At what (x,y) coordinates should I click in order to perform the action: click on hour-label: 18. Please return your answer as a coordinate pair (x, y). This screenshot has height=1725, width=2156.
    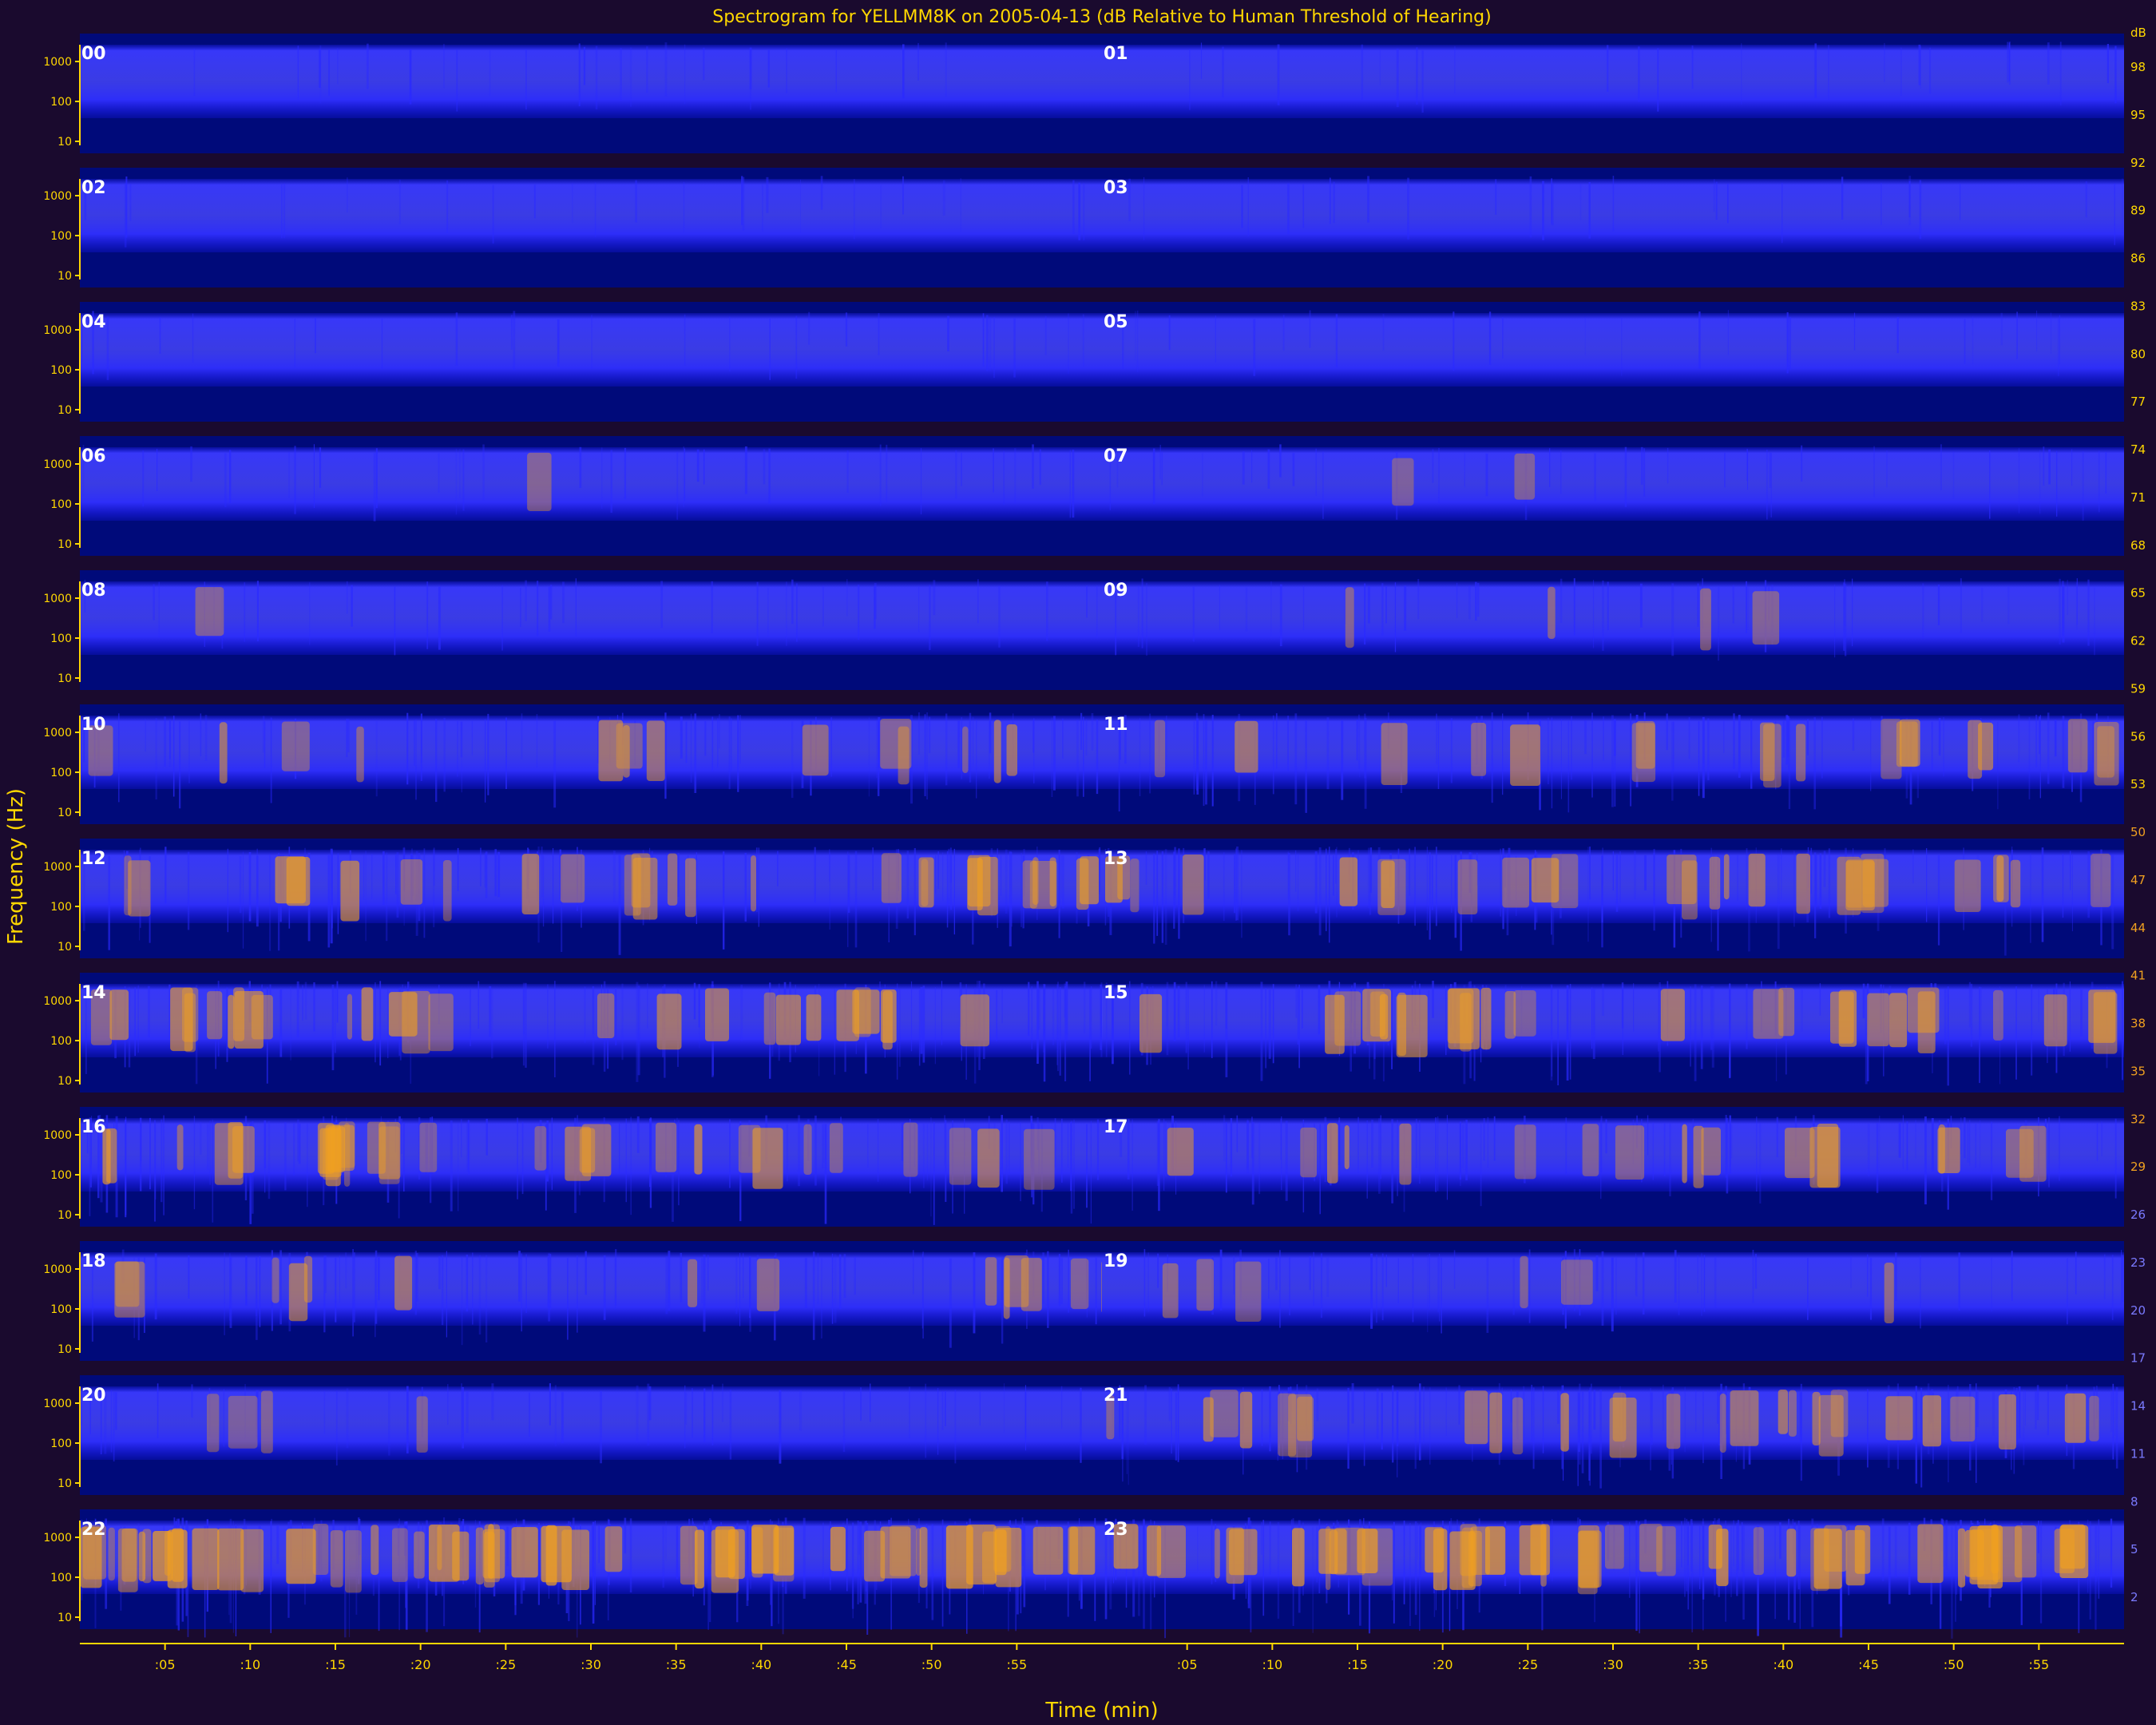
    Looking at the image, I should click on (93, 1261).